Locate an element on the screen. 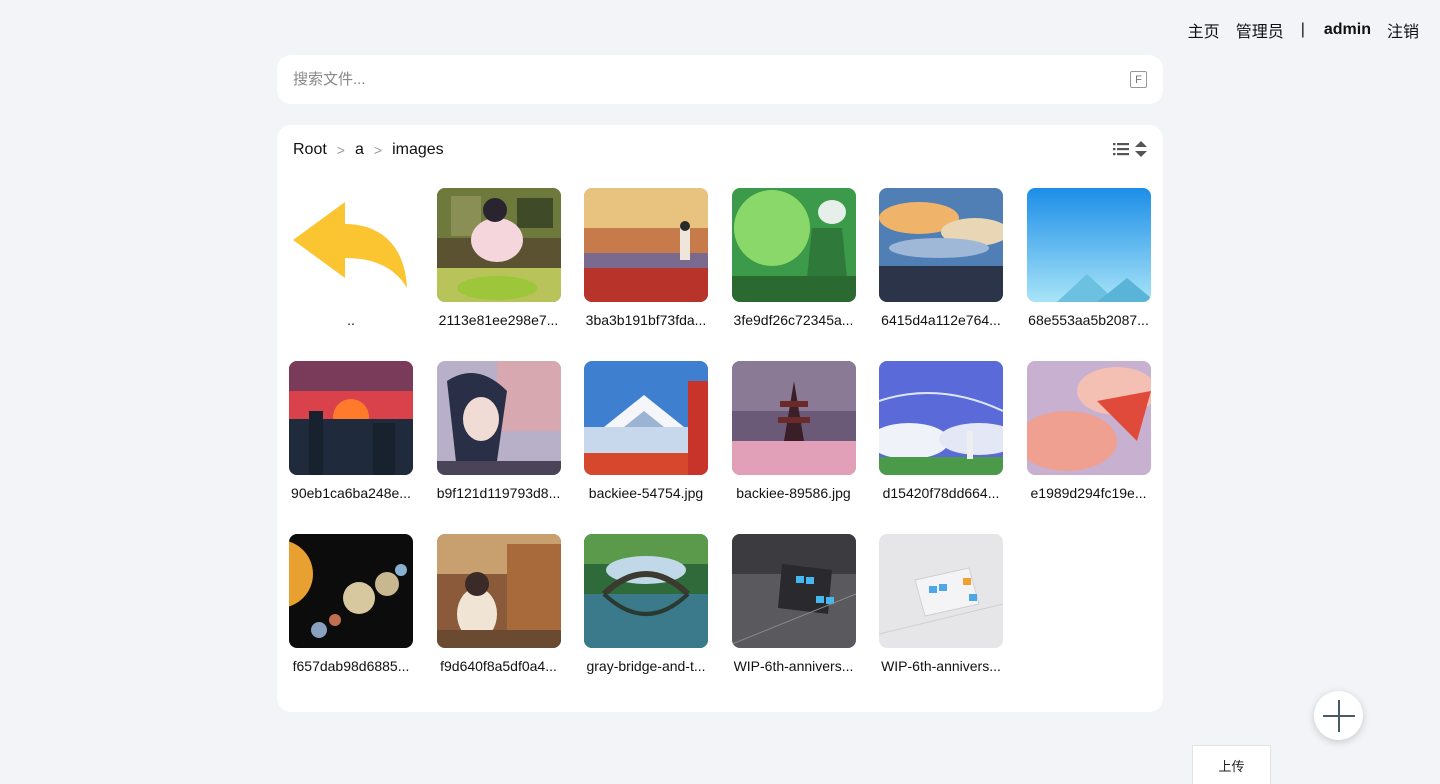  breadcrumb-a: a is located at coordinates (359, 150).